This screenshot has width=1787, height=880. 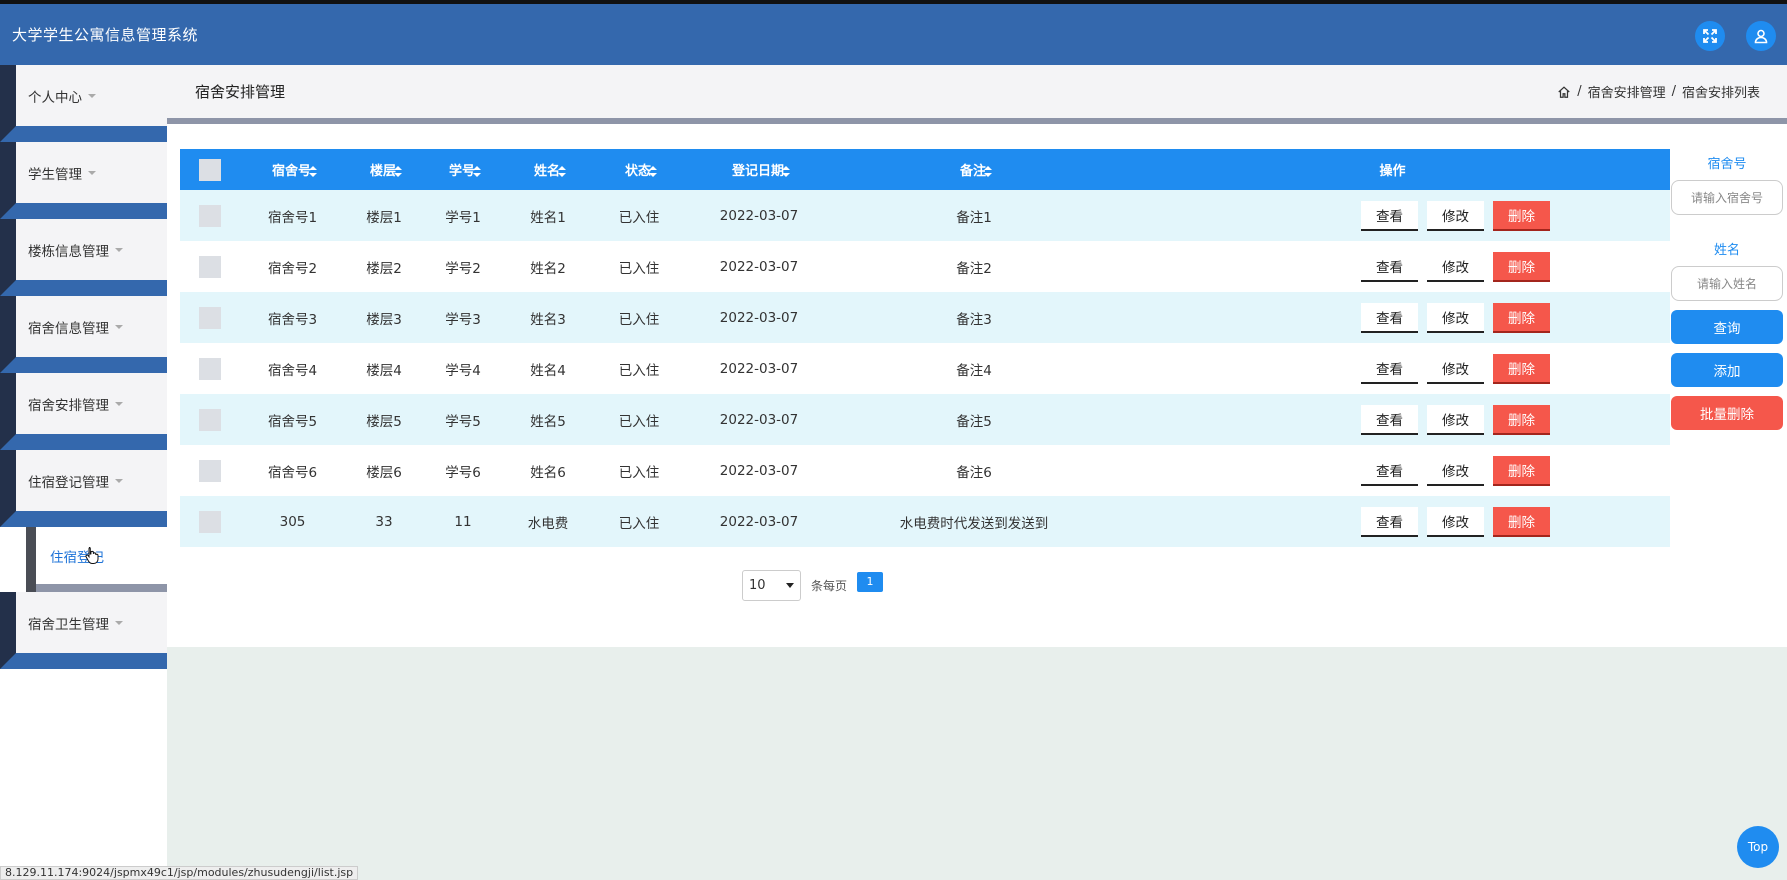 What do you see at coordinates (210, 169) in the screenshot?
I see `select-all-checkbox` at bounding box center [210, 169].